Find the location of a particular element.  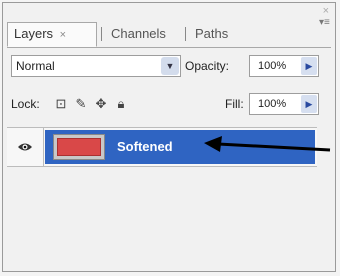

tab-layers: Layers × is located at coordinates (52, 34).